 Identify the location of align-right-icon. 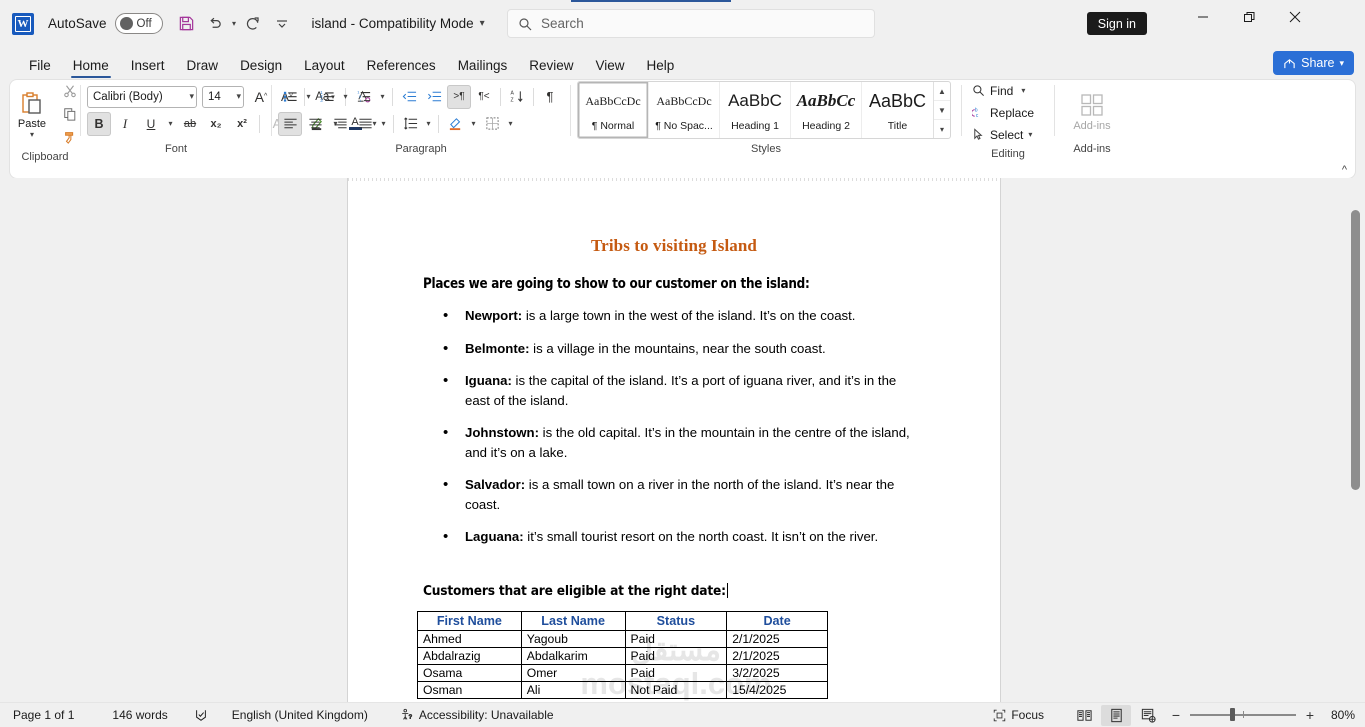
(340, 124).